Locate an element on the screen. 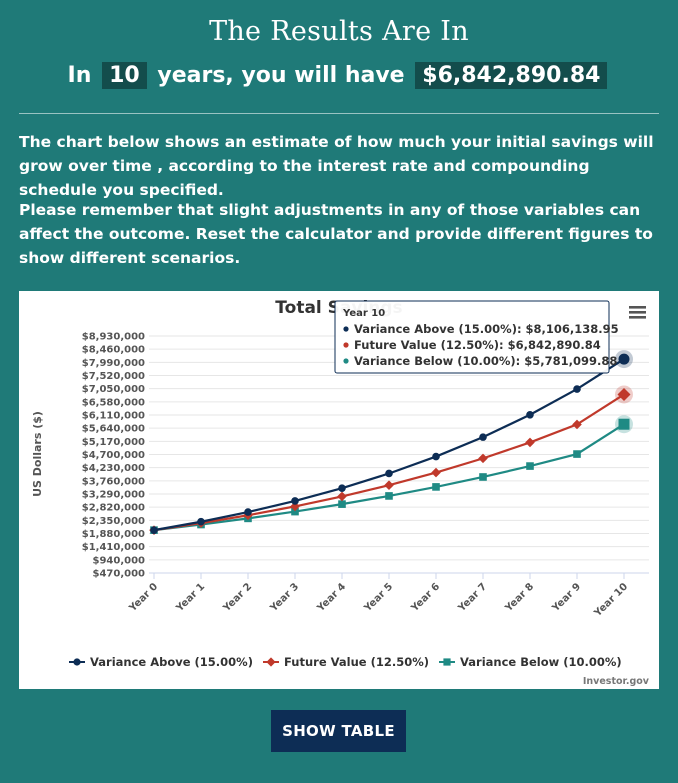 The width and height of the screenshot is (678, 783). x-tick-label: Year 7 is located at coordinates (472, 597).